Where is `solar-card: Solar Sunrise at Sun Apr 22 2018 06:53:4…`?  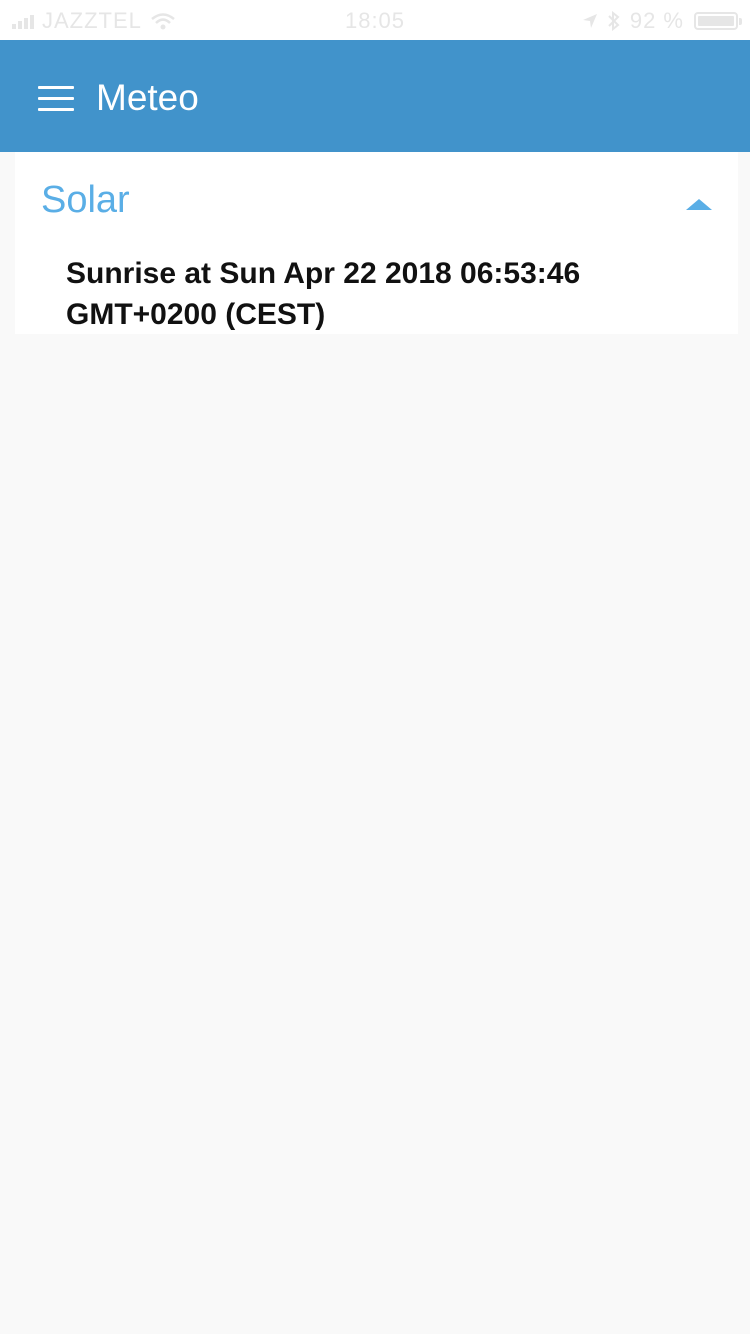
solar-card: Solar Sunrise at Sun Apr 22 2018 06:53:4… is located at coordinates (376, 243).